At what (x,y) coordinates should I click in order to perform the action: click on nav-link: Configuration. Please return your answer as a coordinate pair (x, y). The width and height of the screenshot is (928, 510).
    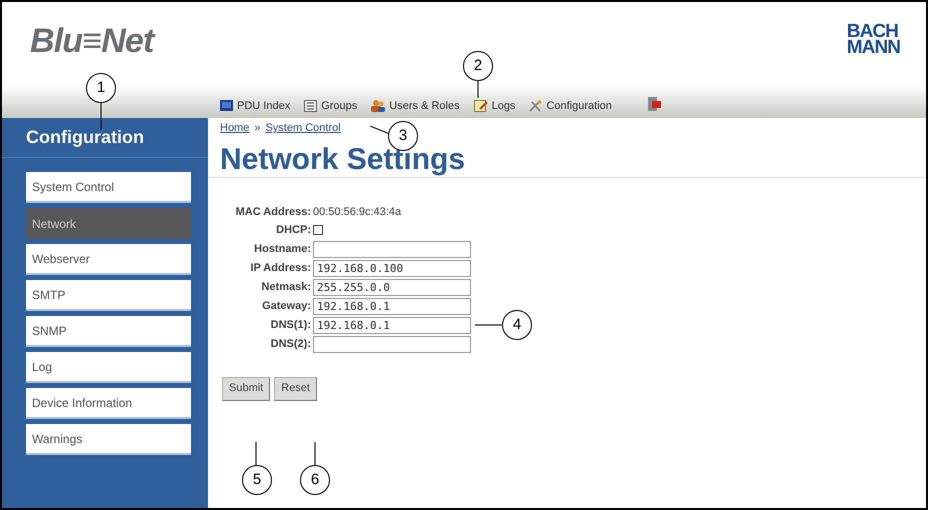
    Looking at the image, I should click on (579, 106).